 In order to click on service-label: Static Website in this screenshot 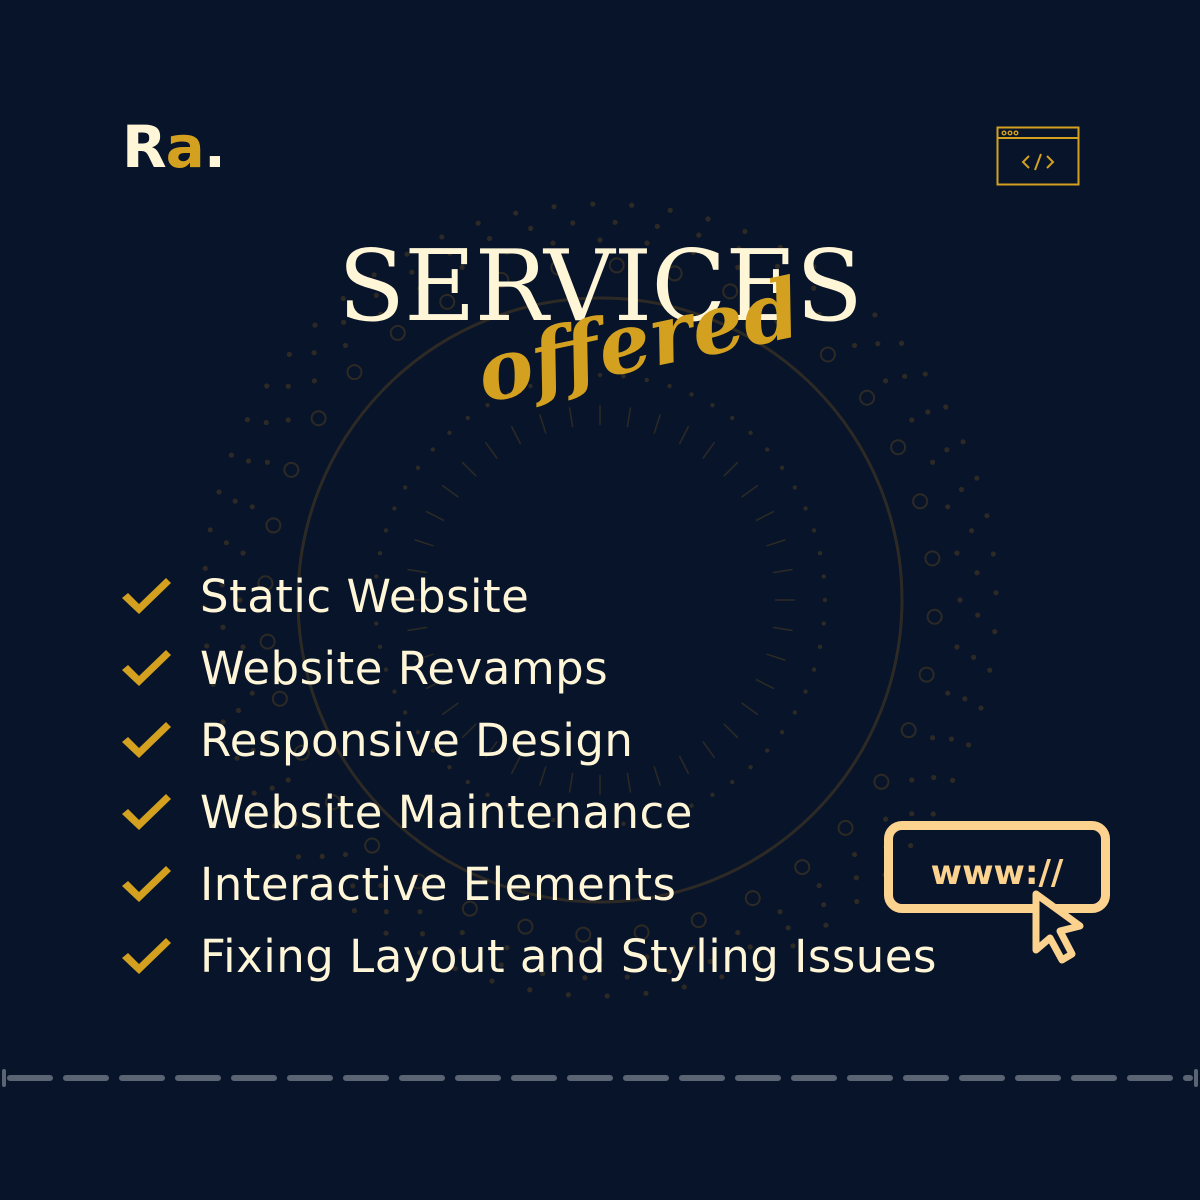, I will do `click(365, 596)`.